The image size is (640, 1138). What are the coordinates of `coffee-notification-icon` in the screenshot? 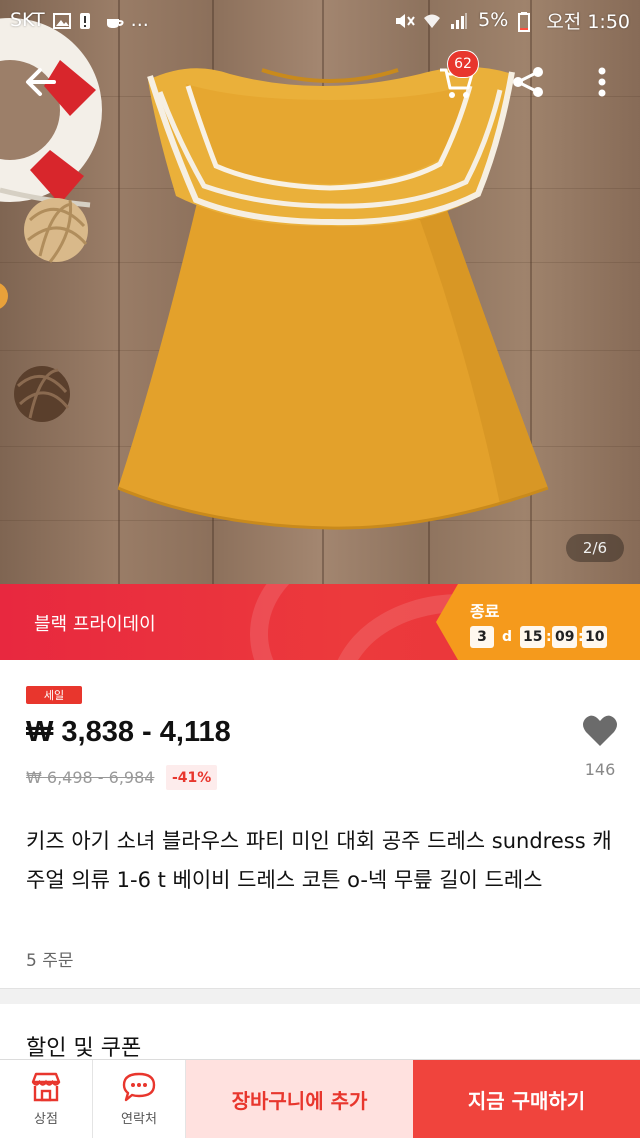 It's located at (114, 20).